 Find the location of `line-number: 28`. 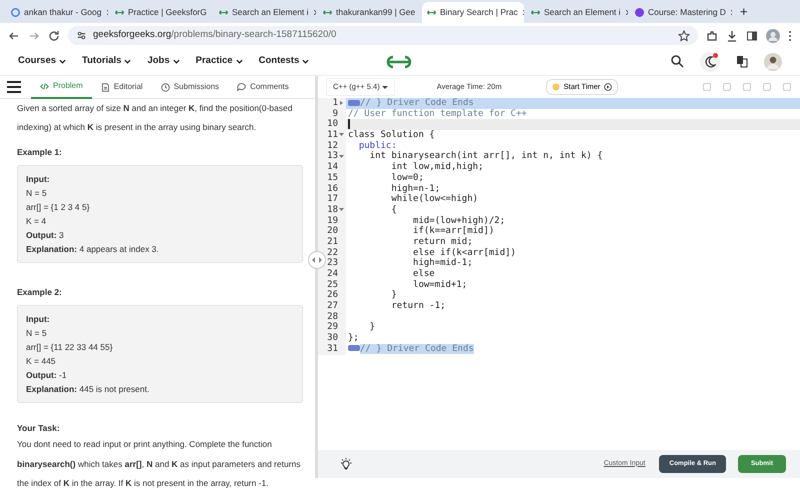

line-number: 28 is located at coordinates (332, 317).